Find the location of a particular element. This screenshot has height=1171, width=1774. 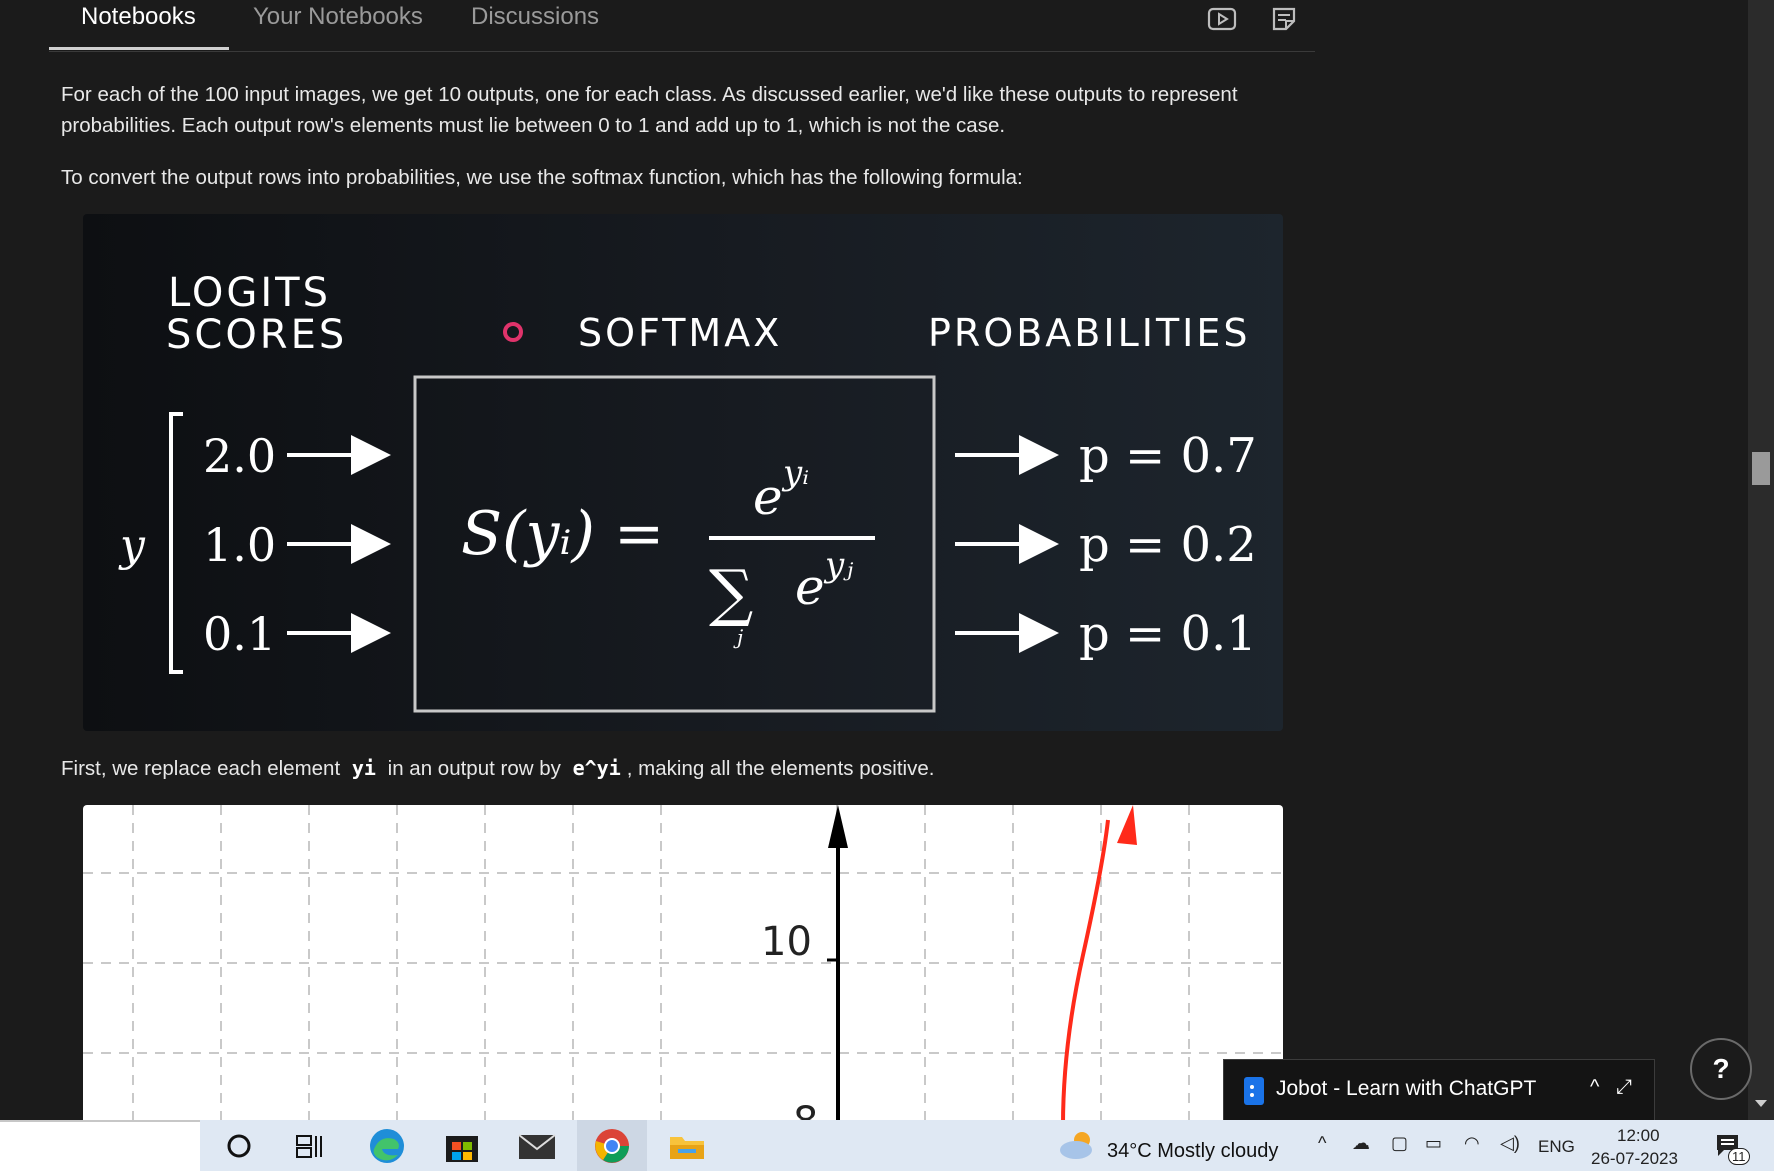

cortana-icon is located at coordinates (239, 1145).